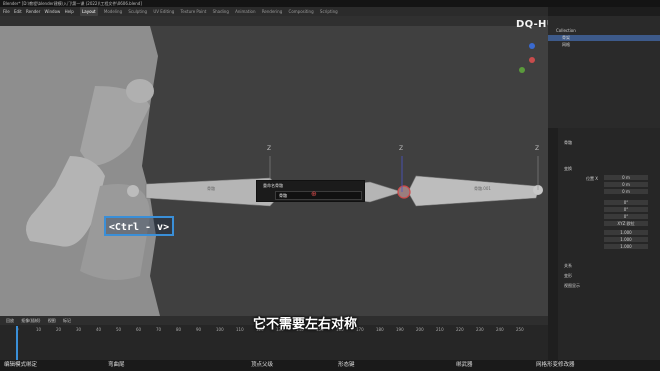  I want to click on chapter-label-2: 弯曲尾, so click(116, 365).